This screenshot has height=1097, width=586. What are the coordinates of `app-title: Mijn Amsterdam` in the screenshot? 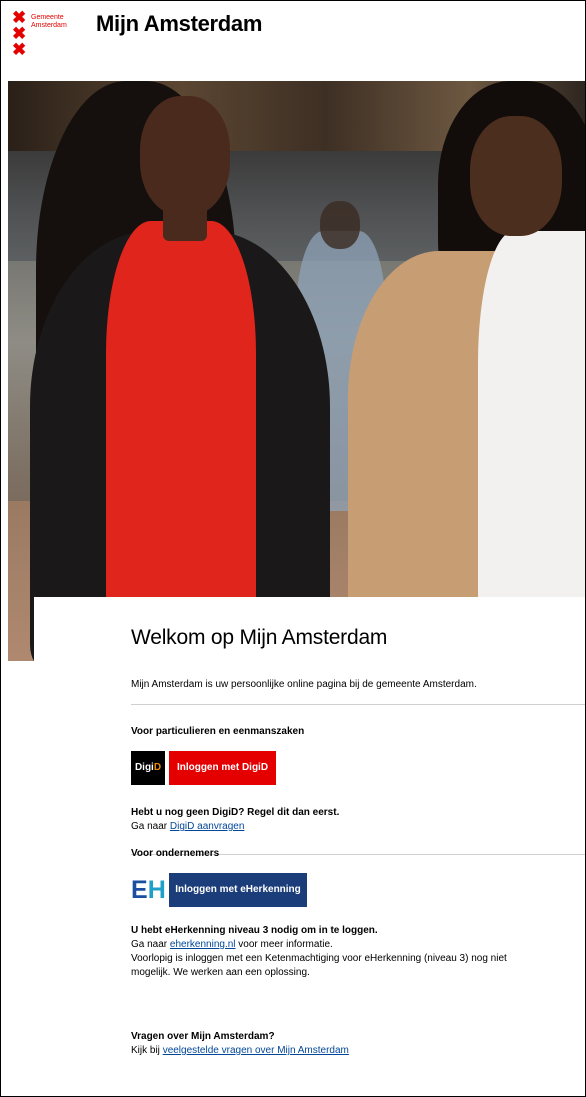 It's located at (179, 24).